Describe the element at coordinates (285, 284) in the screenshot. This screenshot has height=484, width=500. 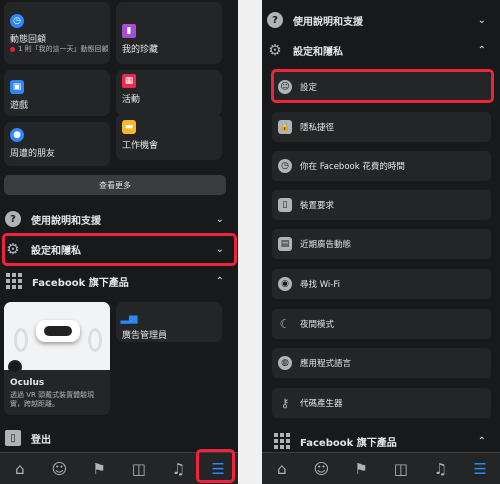
I see `wifi-icon: ◉` at that location.